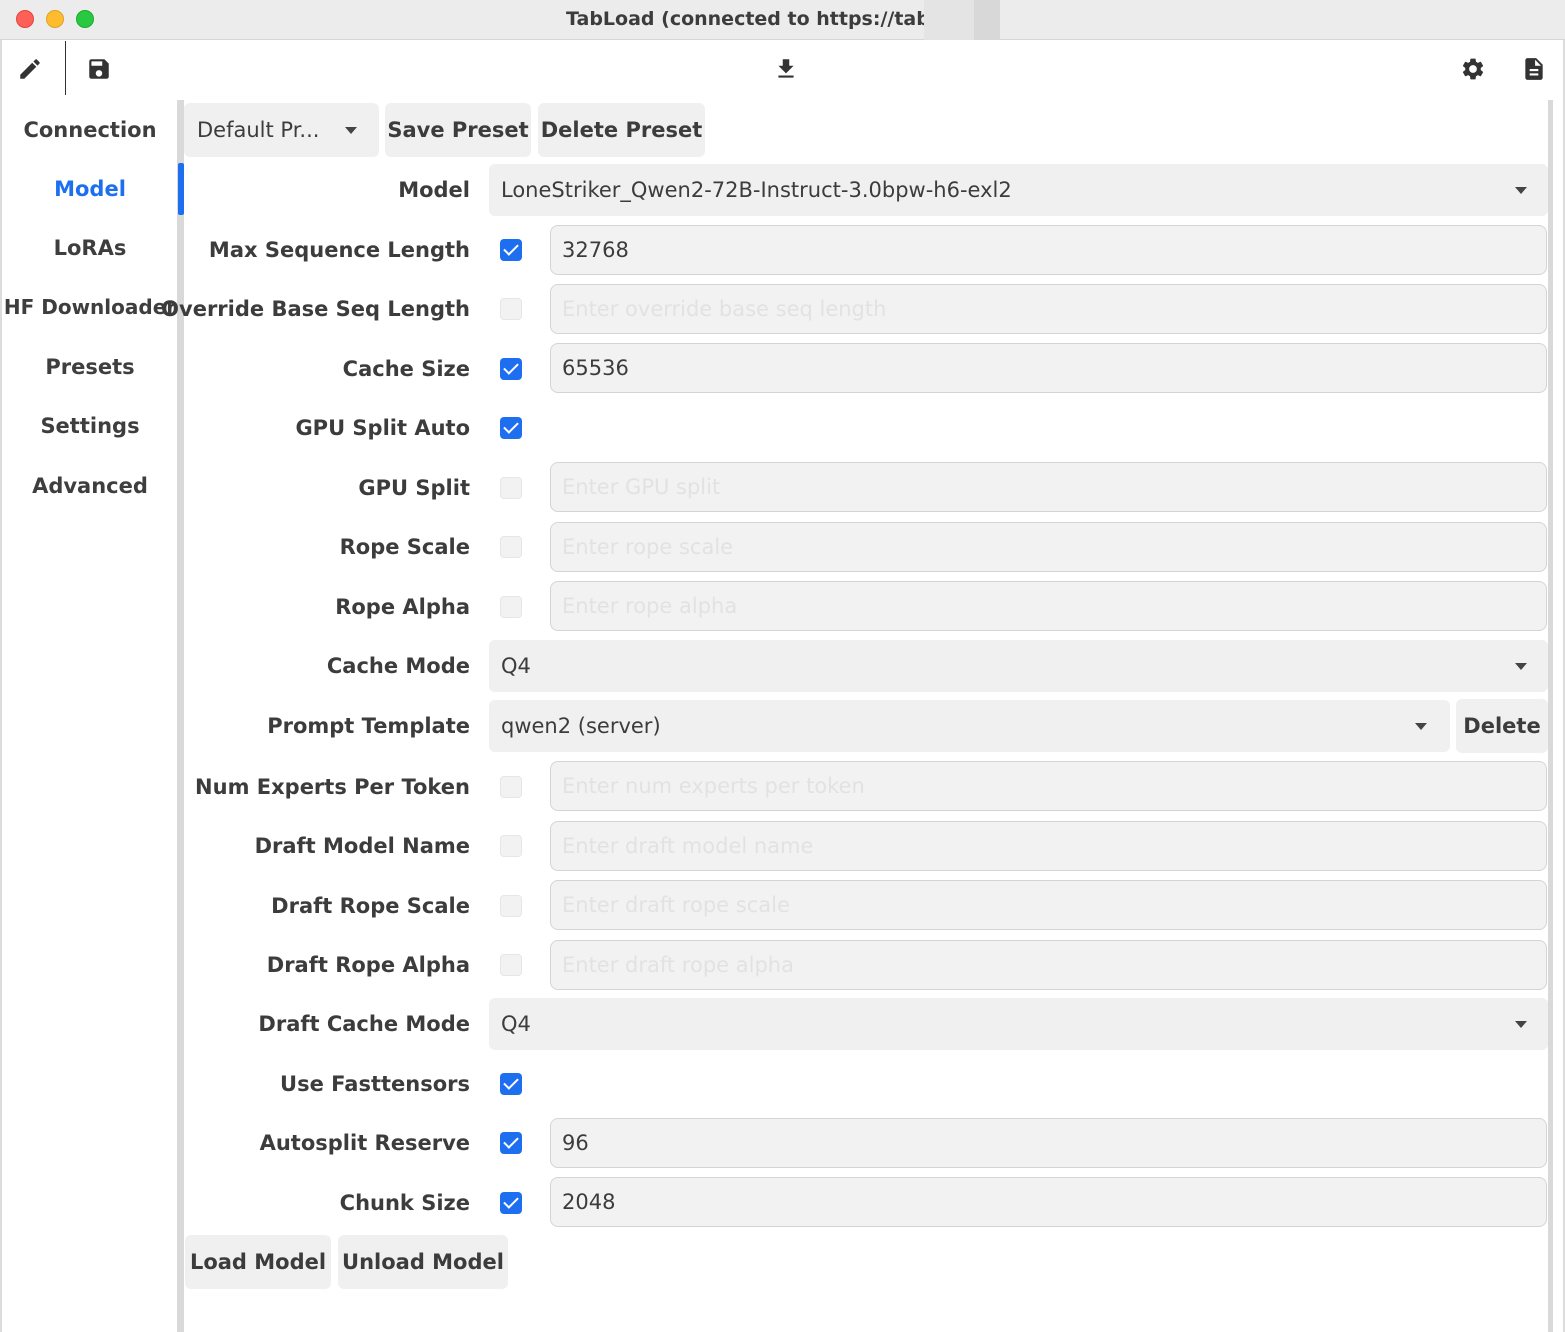 The image size is (1565, 1332). Describe the element at coordinates (511, 846) in the screenshot. I see `draft-model-name-checkbox` at that location.